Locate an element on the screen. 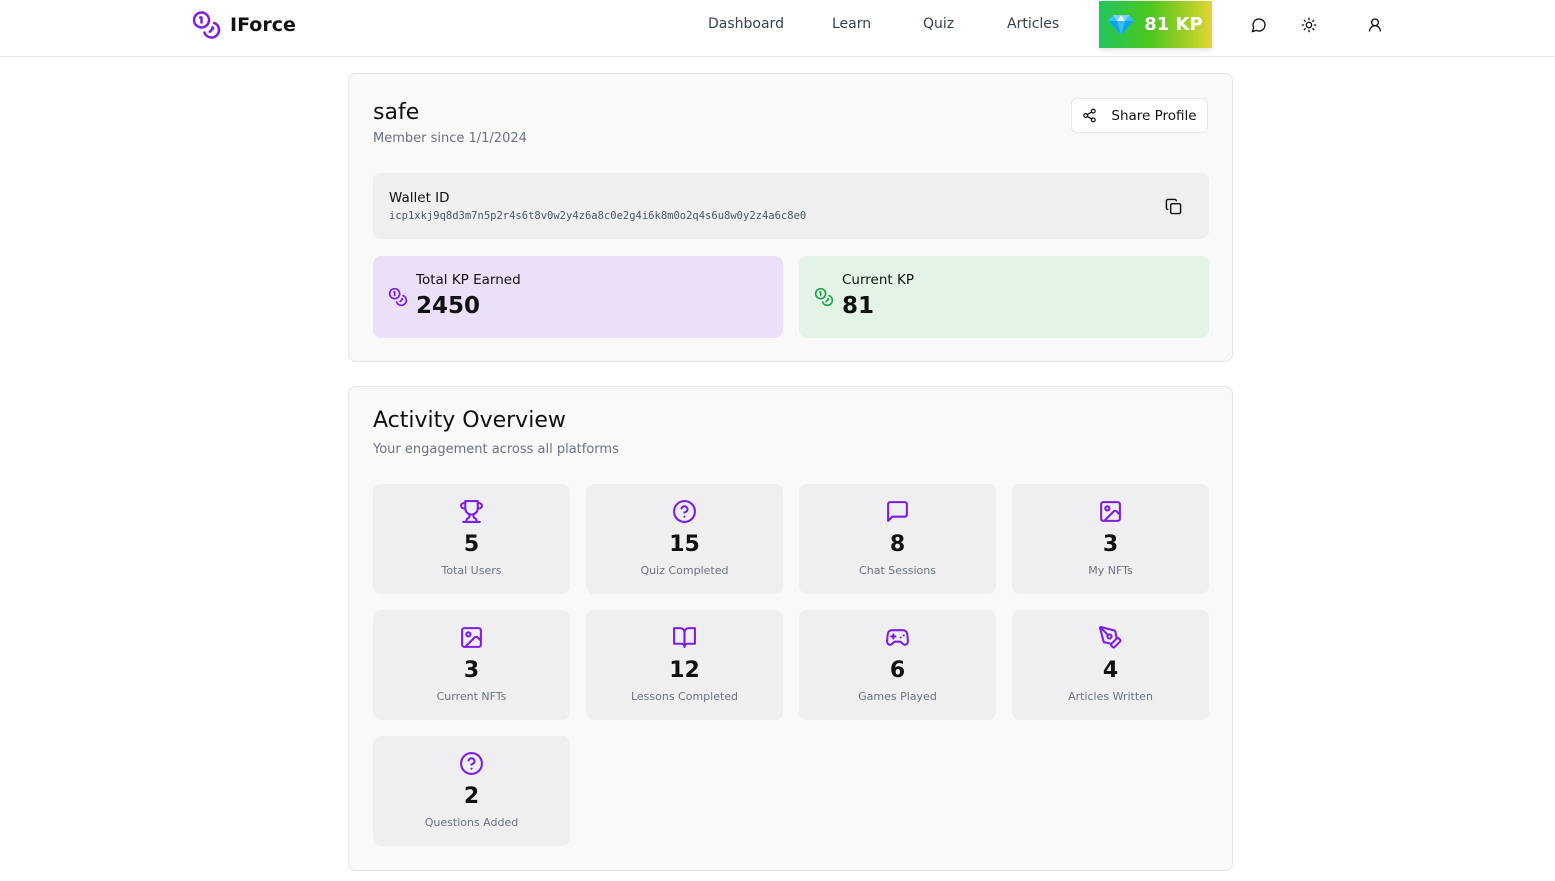 The height and width of the screenshot is (881, 1555). copy-wallet-button is located at coordinates (1173, 206).